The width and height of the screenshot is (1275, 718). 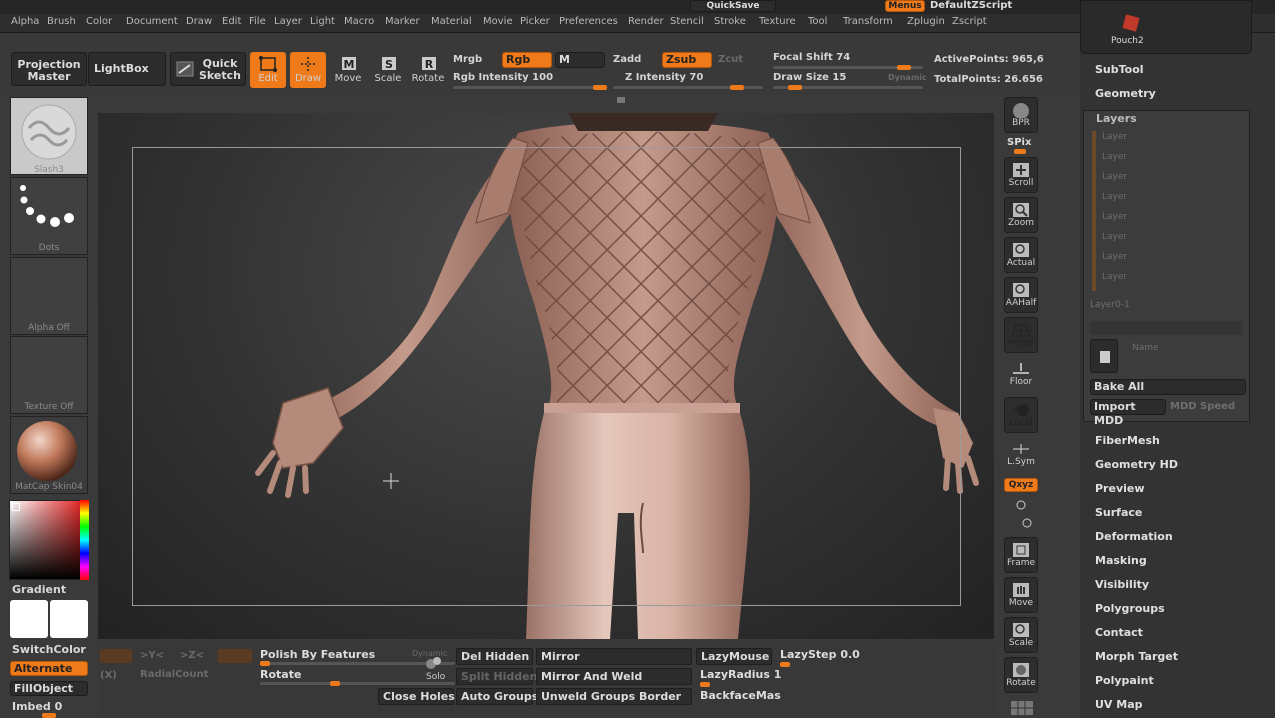 What do you see at coordinates (451, 21) in the screenshot?
I see `menu-material: Material` at bounding box center [451, 21].